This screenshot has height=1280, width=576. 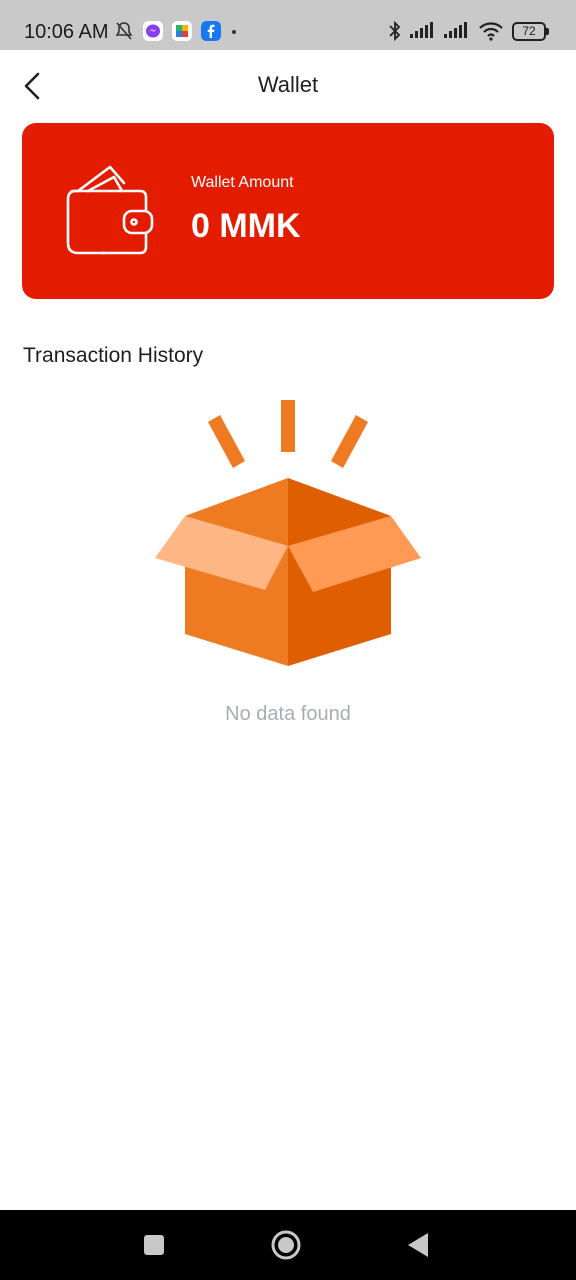 What do you see at coordinates (124, 31) in the screenshot?
I see `bell-off-icon` at bounding box center [124, 31].